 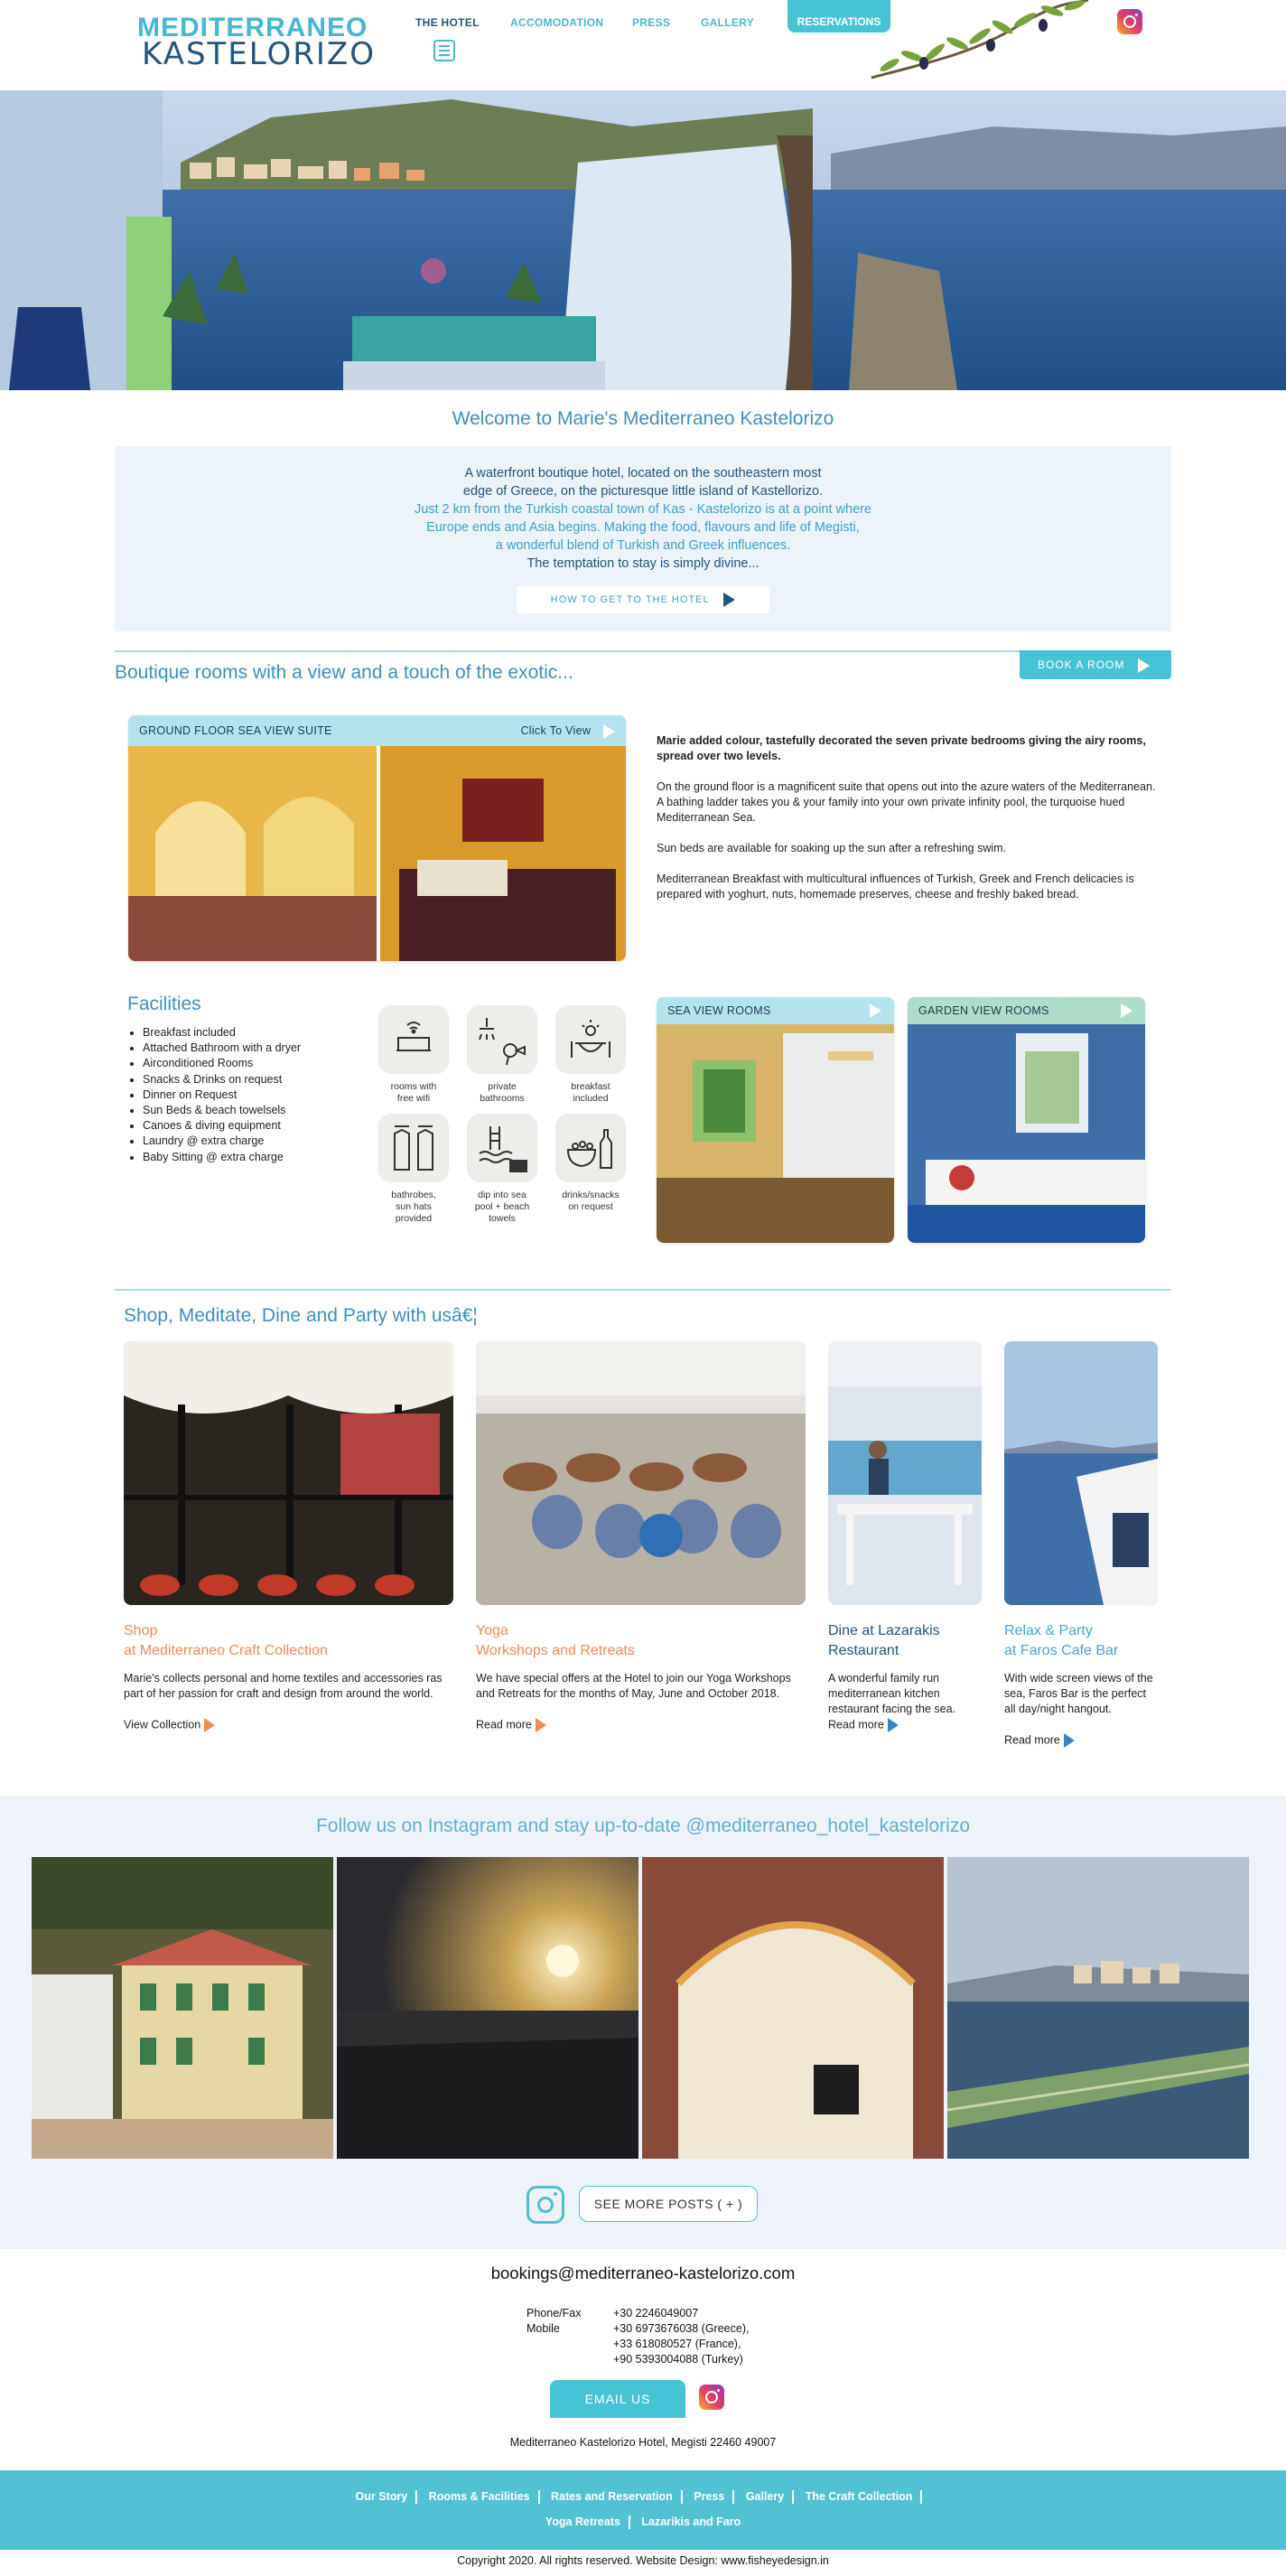 What do you see at coordinates (590, 1148) in the screenshot?
I see `drinks-icon` at bounding box center [590, 1148].